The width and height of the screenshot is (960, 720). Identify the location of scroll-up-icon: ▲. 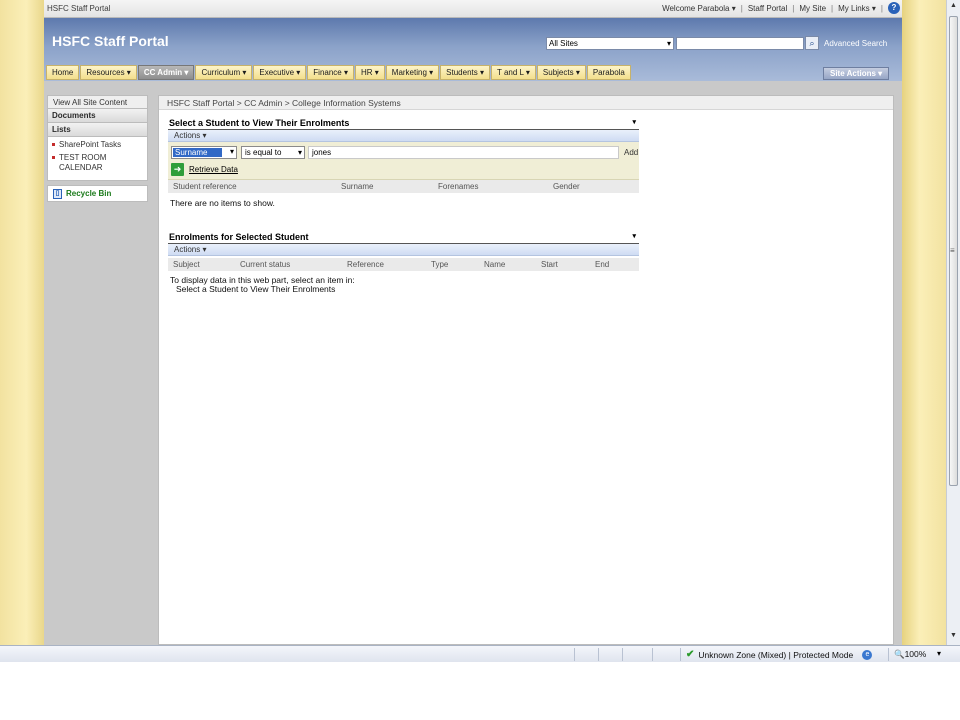
(953, 7).